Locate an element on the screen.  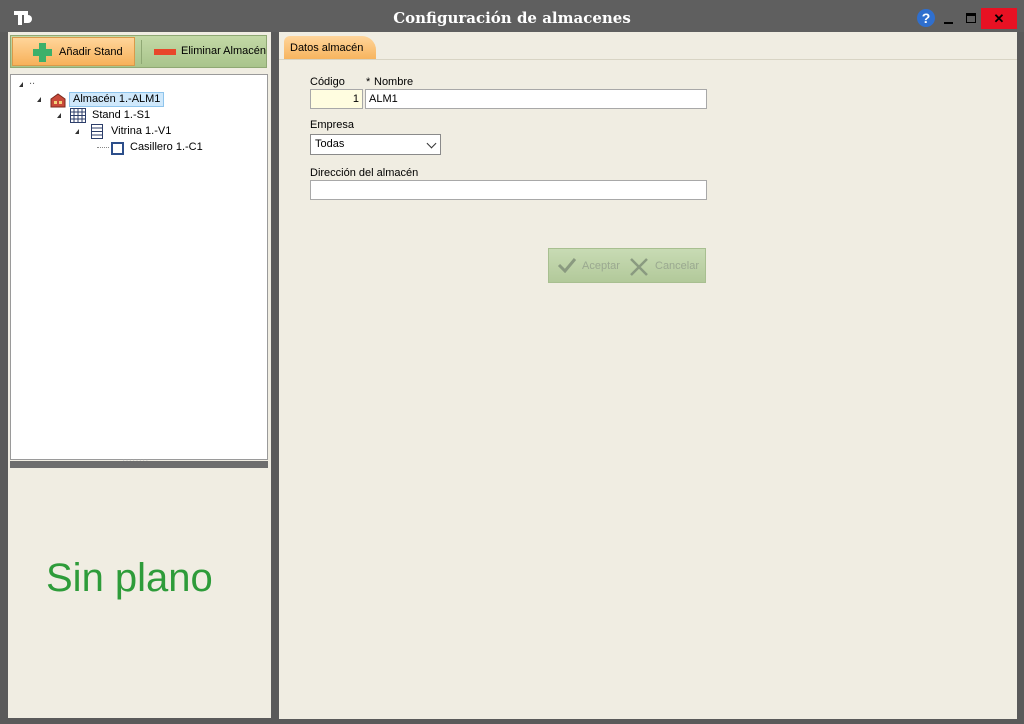
minus-icon is located at coordinates (165, 52).